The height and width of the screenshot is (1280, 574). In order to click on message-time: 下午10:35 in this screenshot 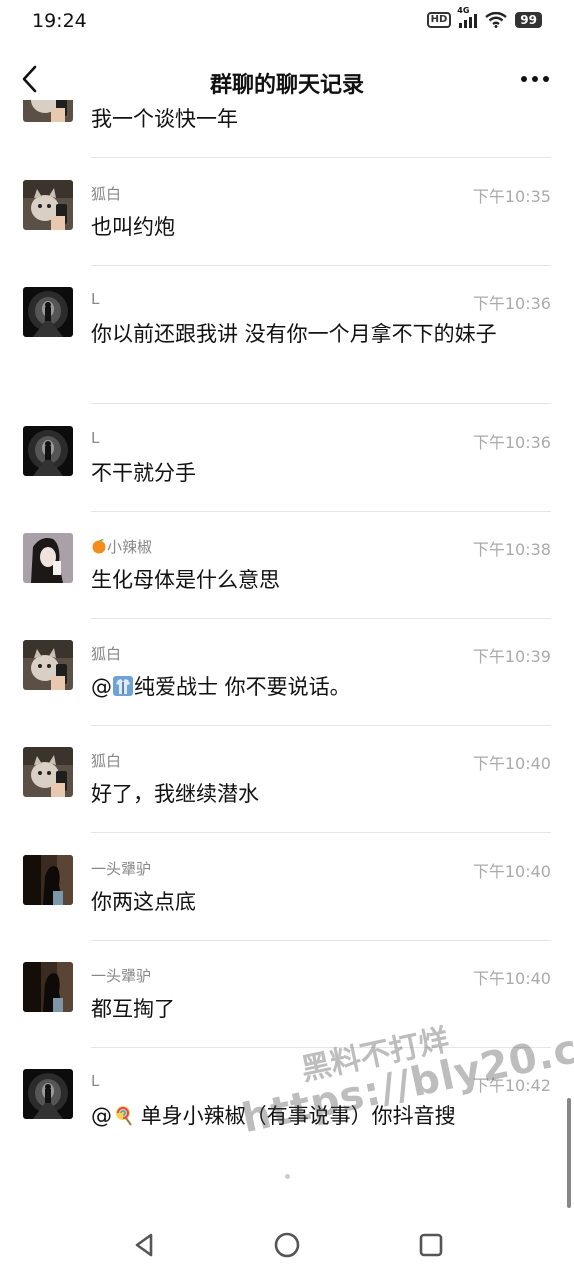, I will do `click(511, 196)`.